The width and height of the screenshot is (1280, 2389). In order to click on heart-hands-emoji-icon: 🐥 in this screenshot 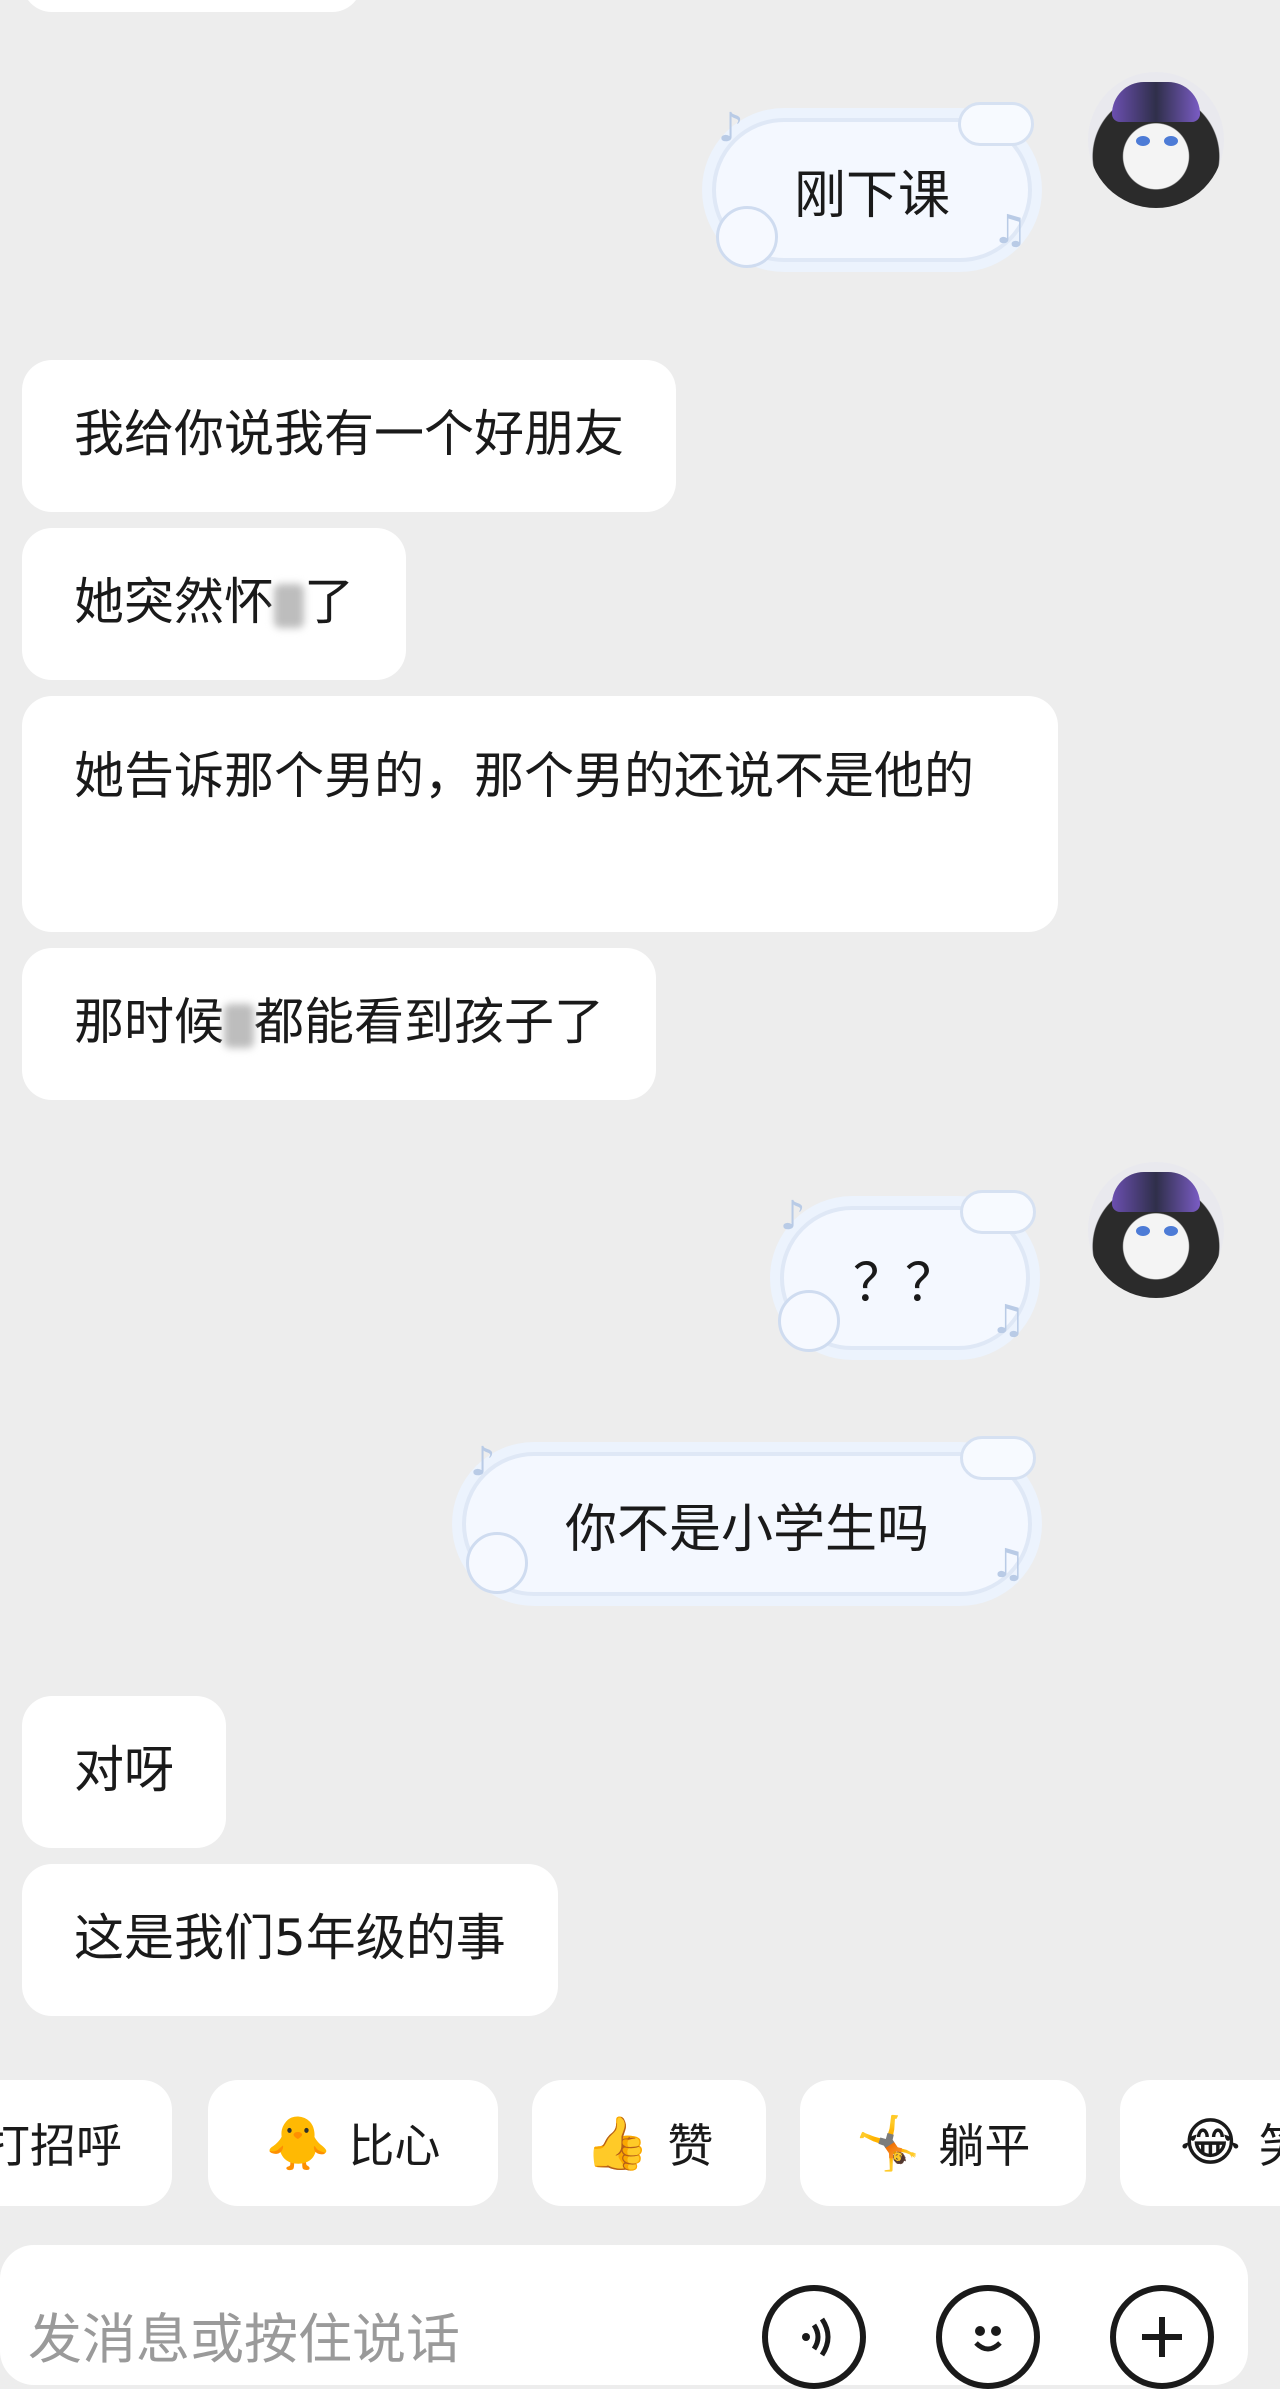, I will do `click(298, 2143)`.